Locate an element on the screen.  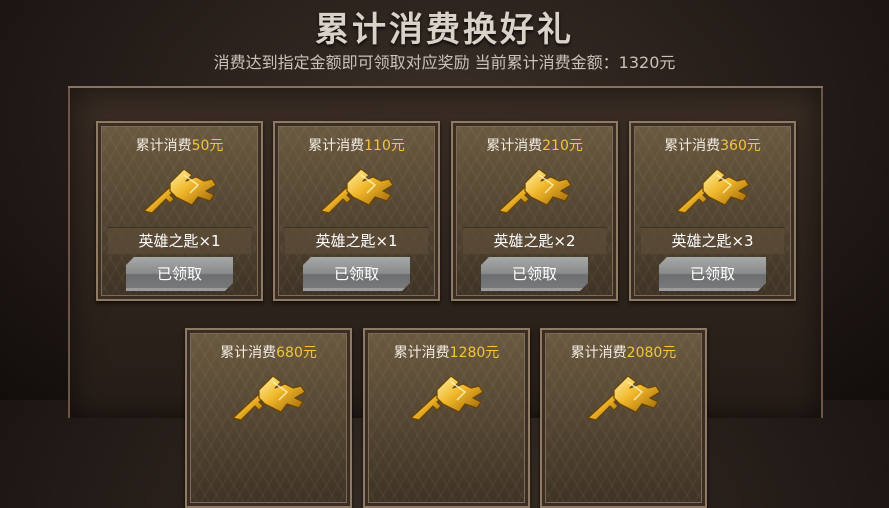
reward-label: 英雄之匙×3 is located at coordinates (712, 240).